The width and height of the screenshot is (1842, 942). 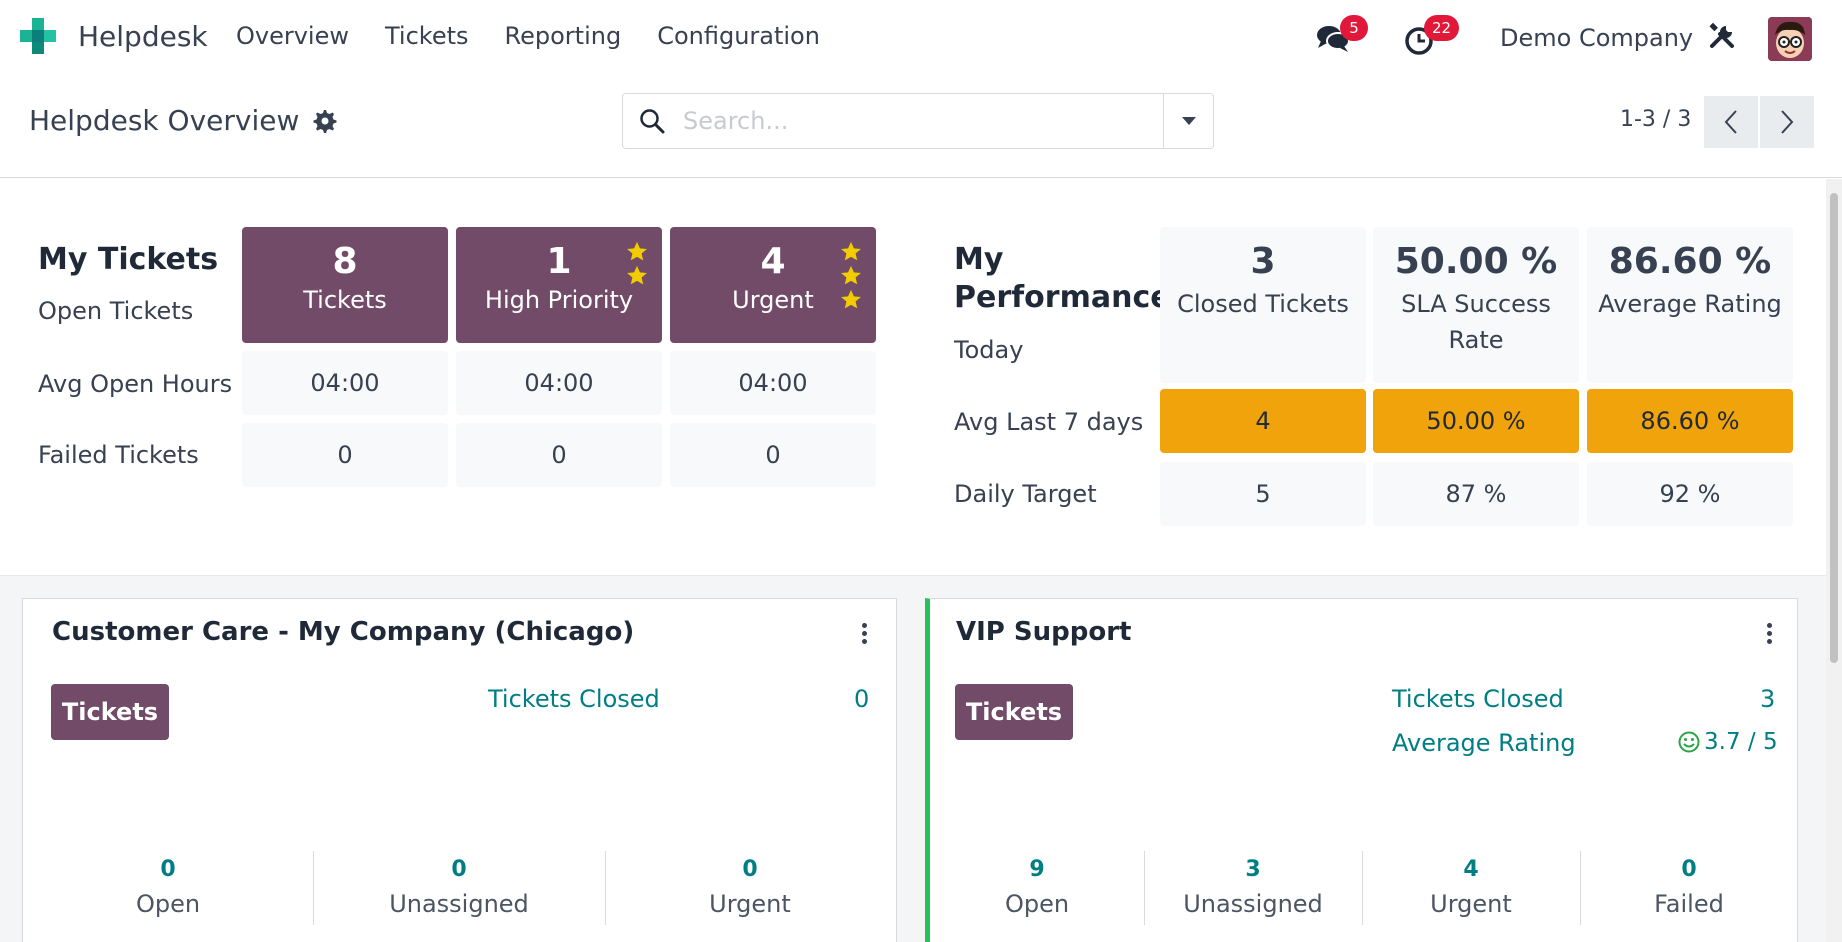 What do you see at coordinates (1263, 494) in the screenshot?
I see `daily-target-closed: 5` at bounding box center [1263, 494].